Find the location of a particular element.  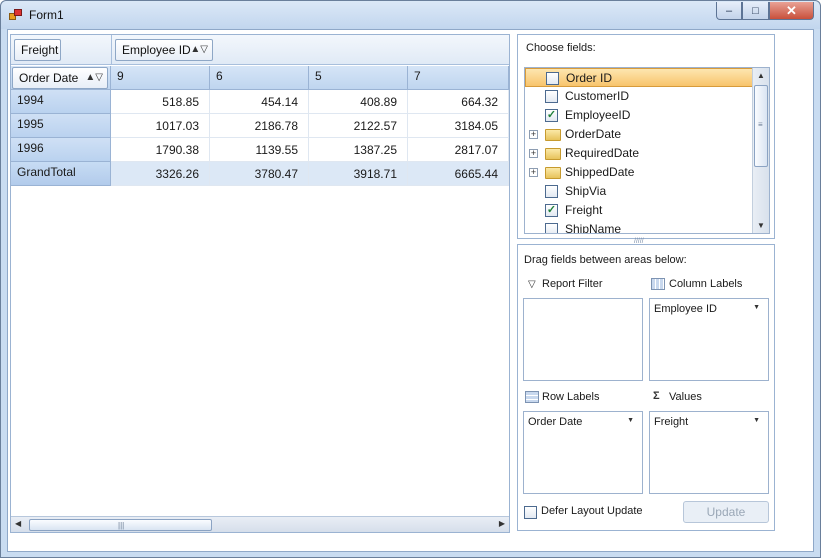

defer-layout-checkbox is located at coordinates (530, 512).